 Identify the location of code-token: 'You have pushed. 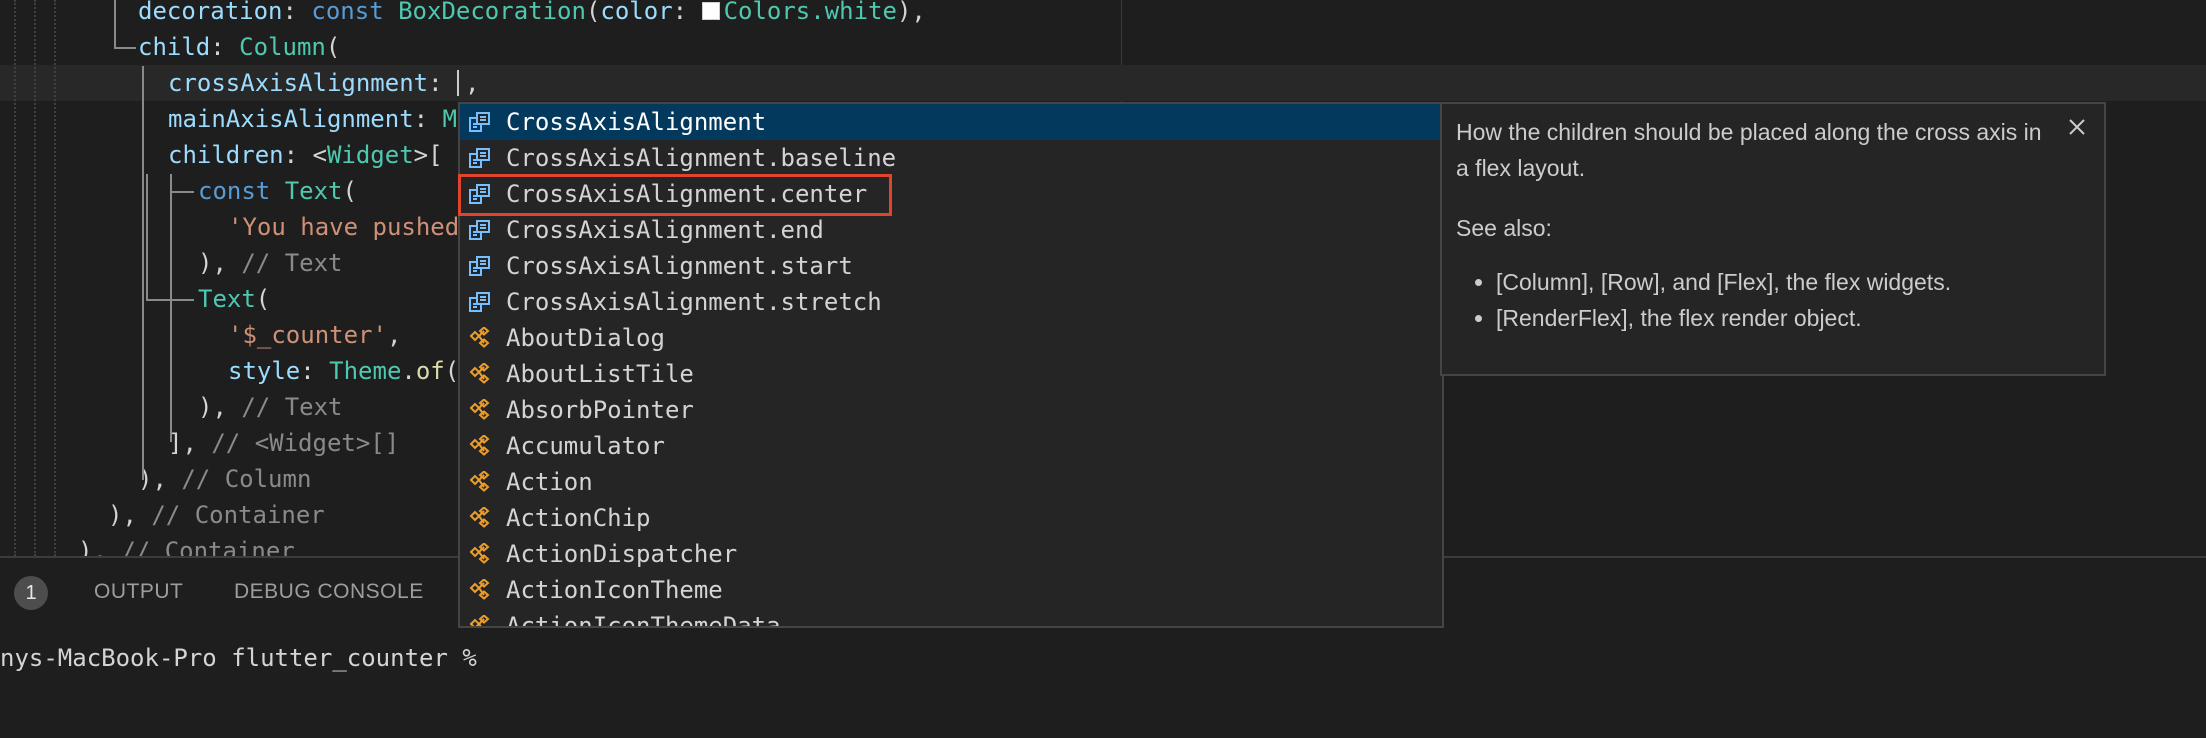
(344, 227).